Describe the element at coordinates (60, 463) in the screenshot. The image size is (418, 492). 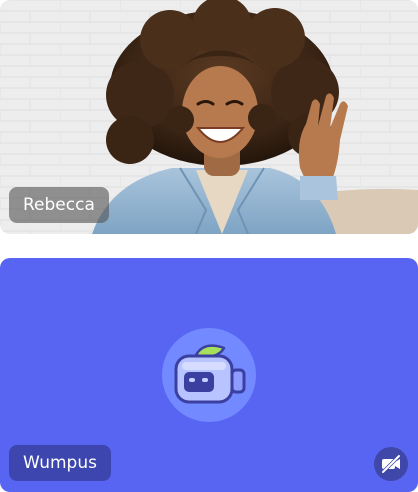
I see `participant-name-label: Wumpus` at that location.